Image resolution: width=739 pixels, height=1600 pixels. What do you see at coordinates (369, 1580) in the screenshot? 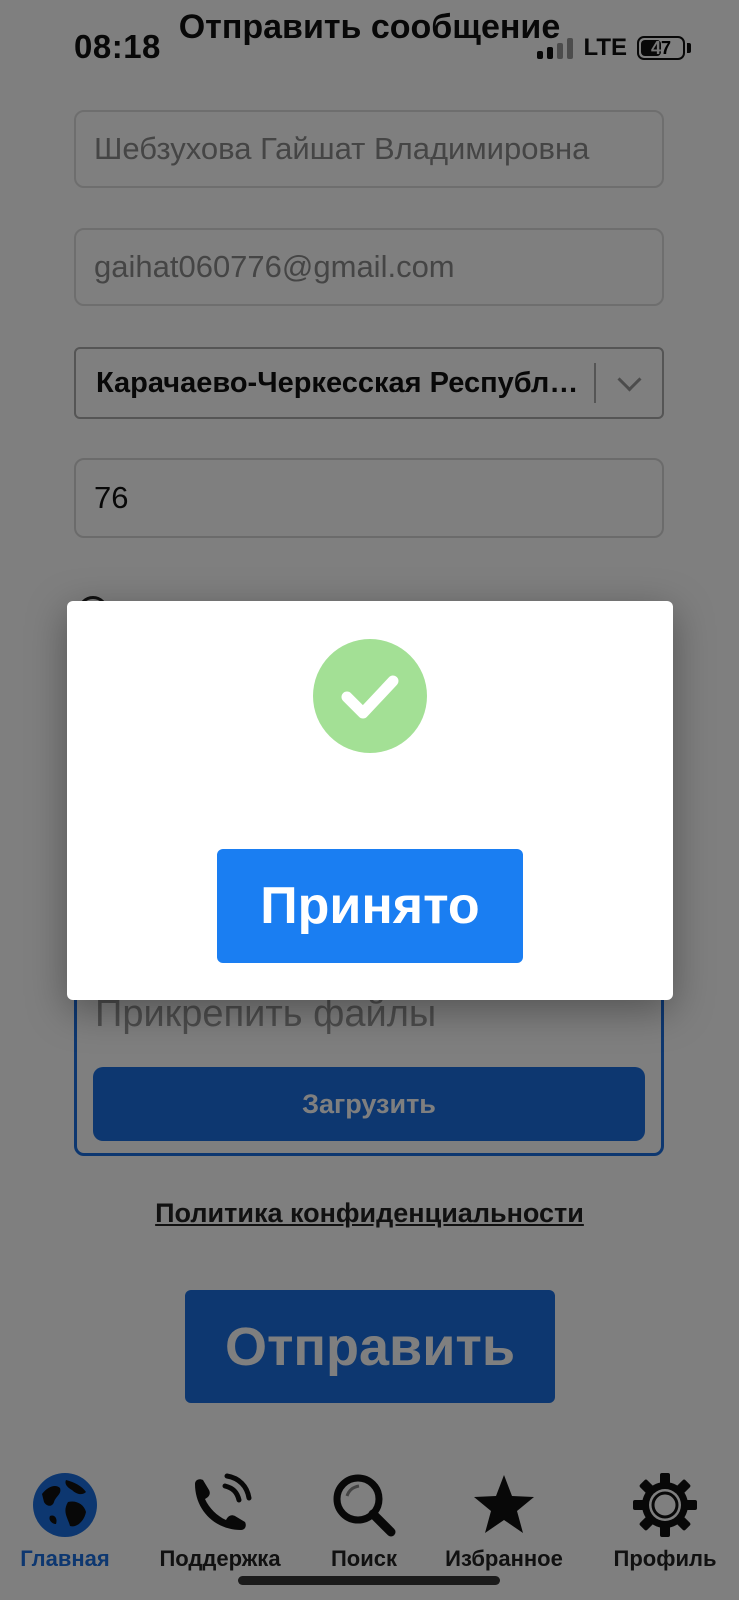
I see `home-indicator` at bounding box center [369, 1580].